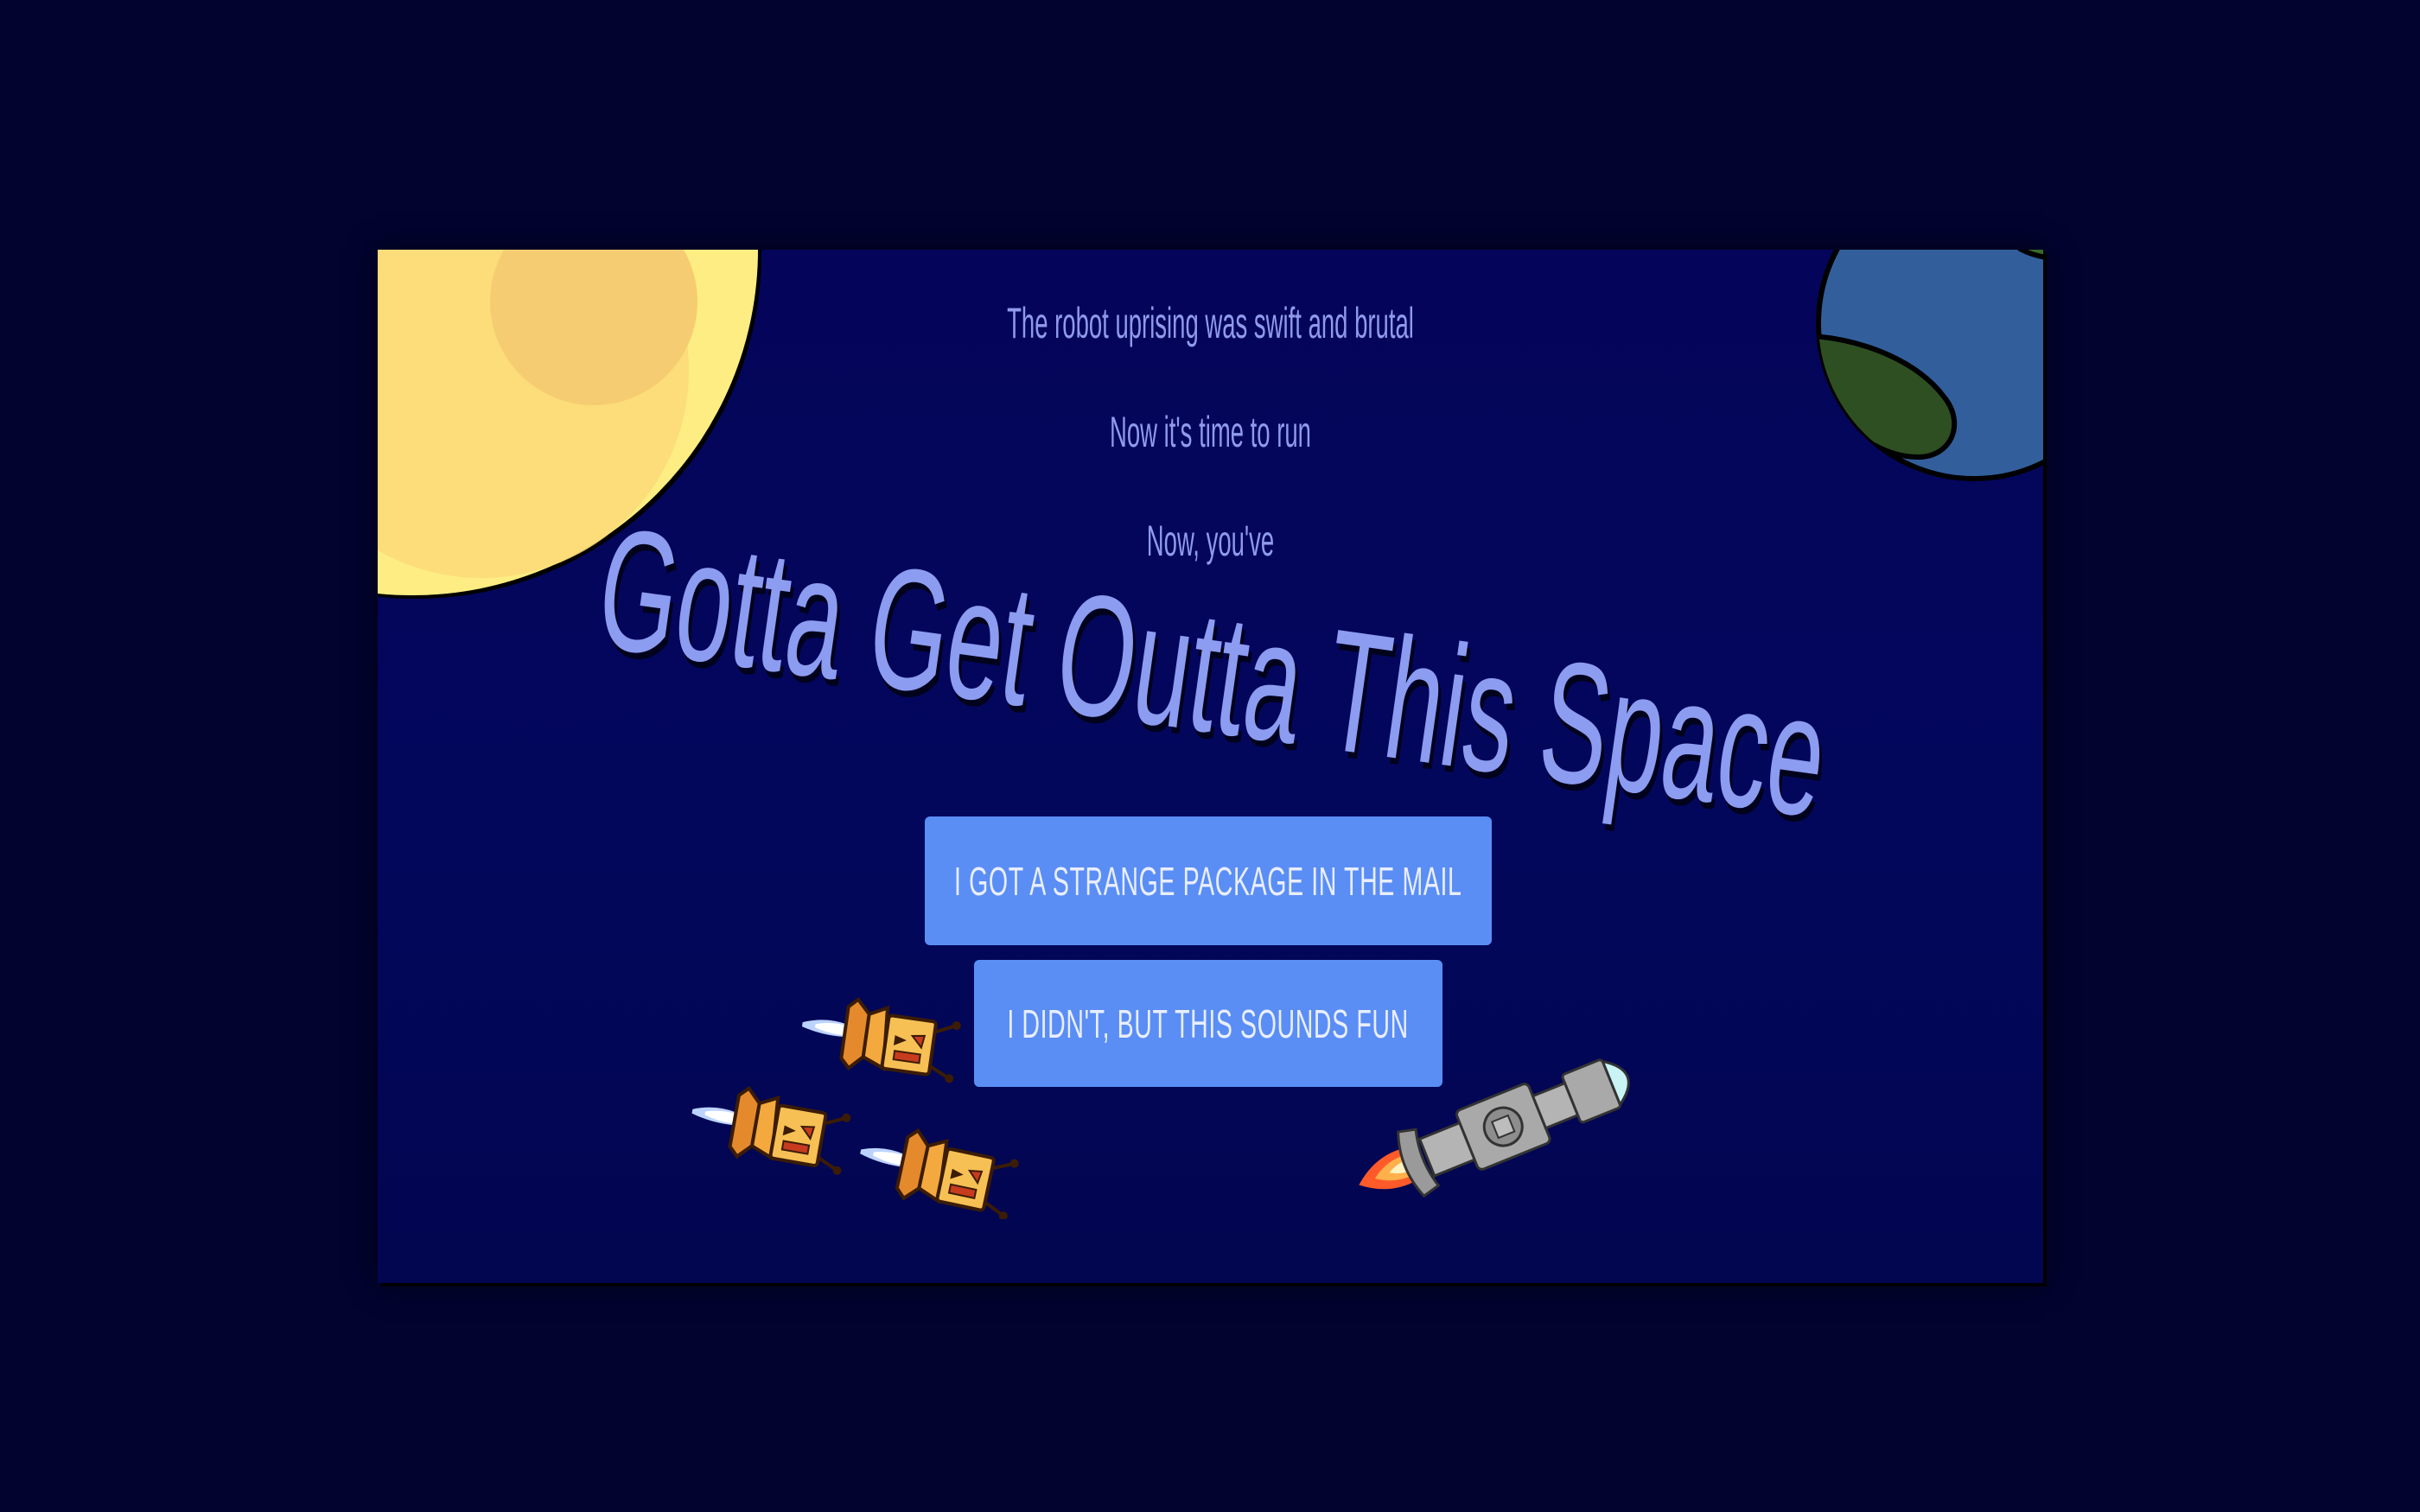  Describe the element at coordinates (1210, 432) in the screenshot. I see `story-line-2: Now it's time to run` at that location.